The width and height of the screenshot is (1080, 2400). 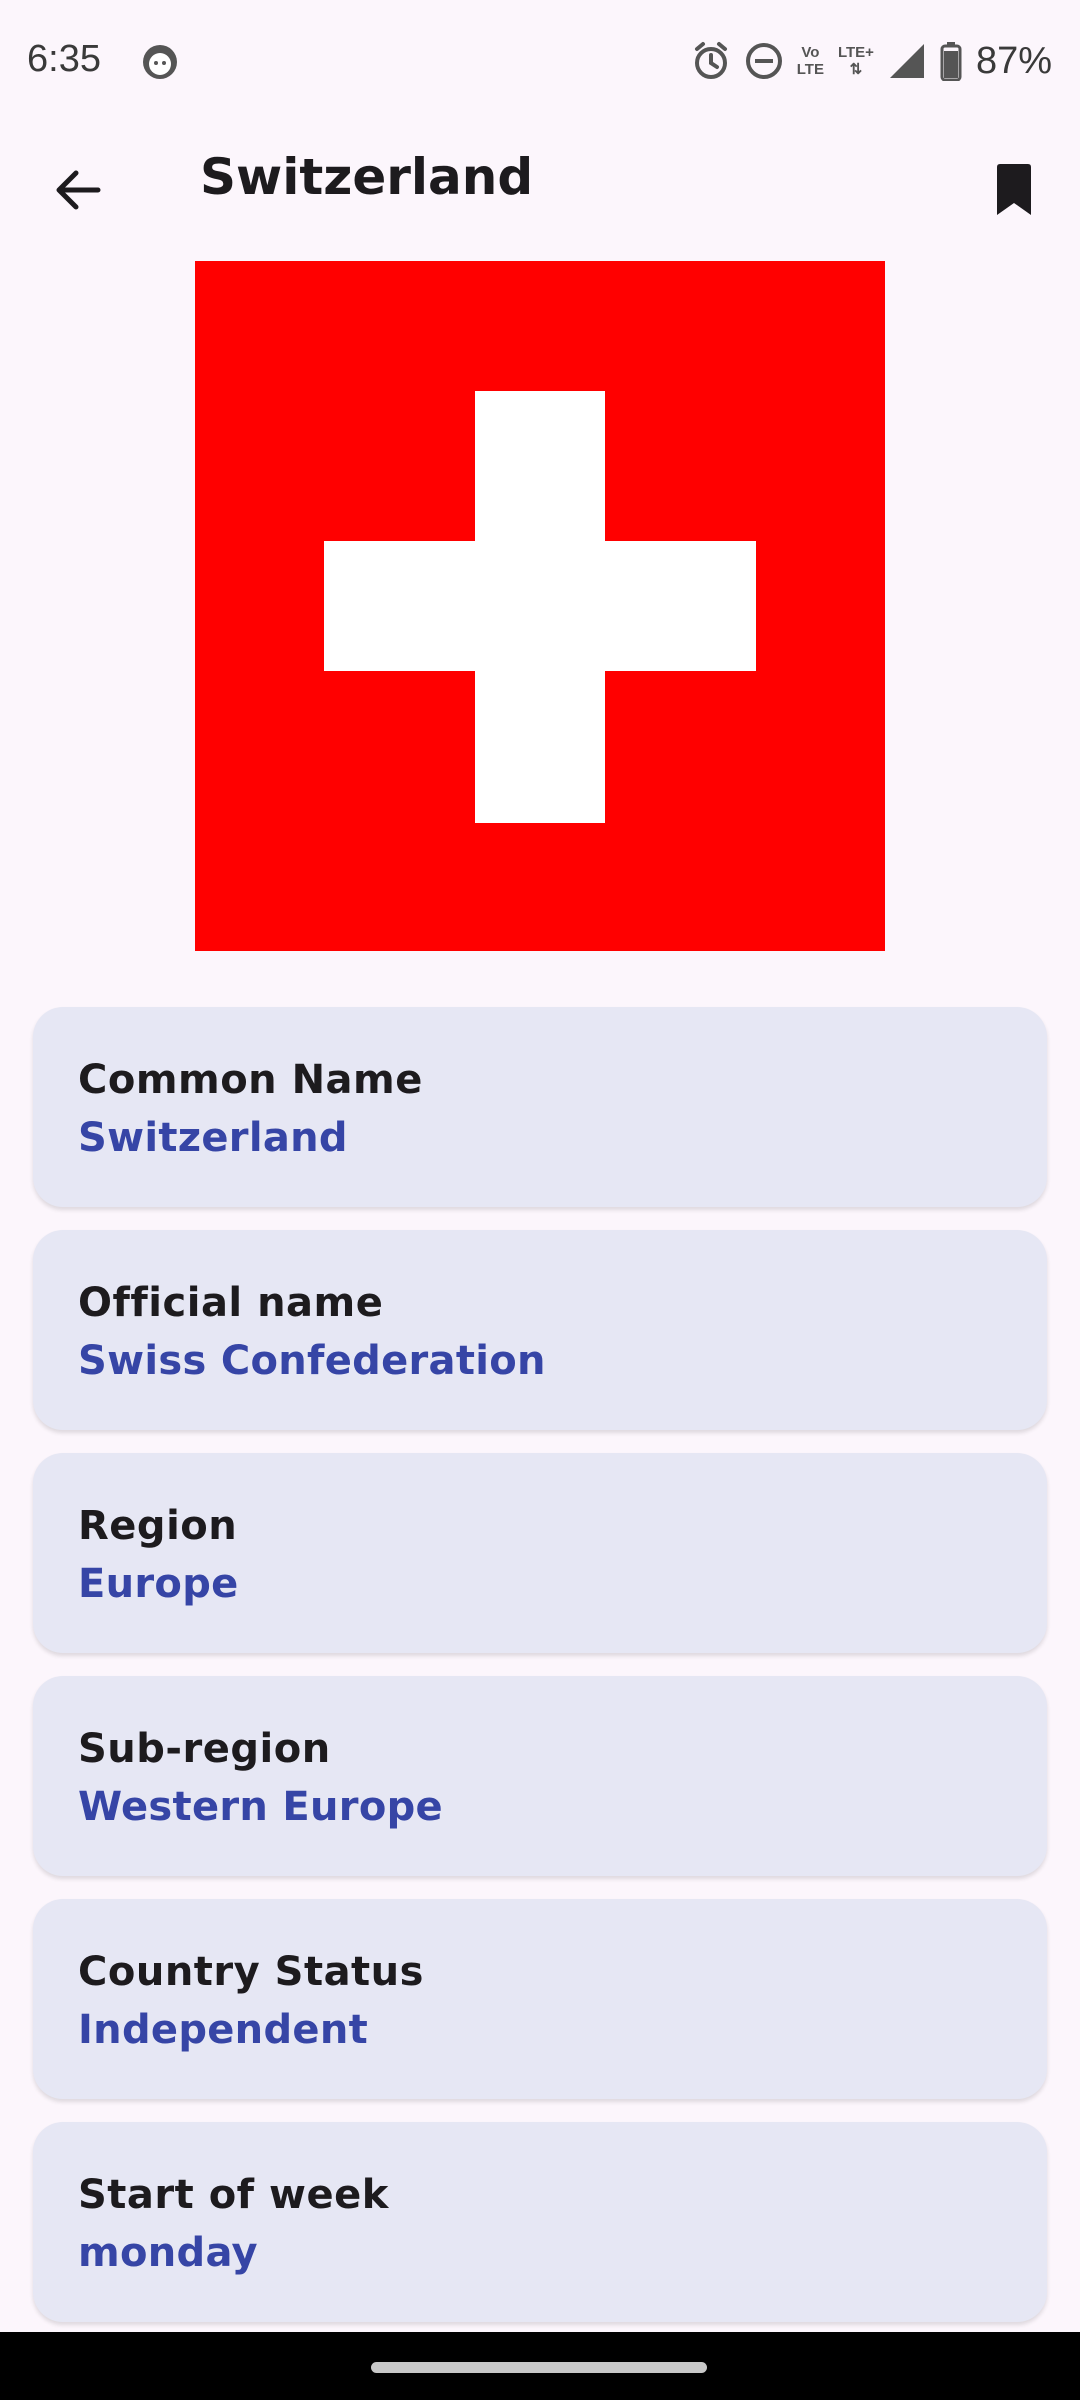 What do you see at coordinates (231, 1303) in the screenshot?
I see `detail-label: Official name` at bounding box center [231, 1303].